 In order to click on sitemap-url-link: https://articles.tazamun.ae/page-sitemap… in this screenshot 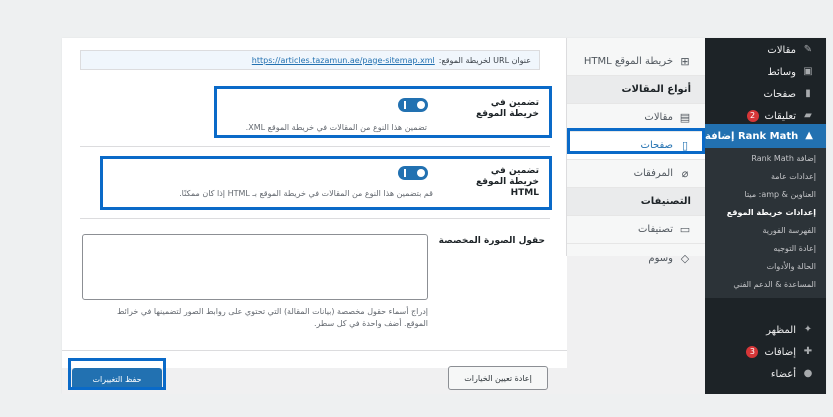, I will do `click(343, 60)`.